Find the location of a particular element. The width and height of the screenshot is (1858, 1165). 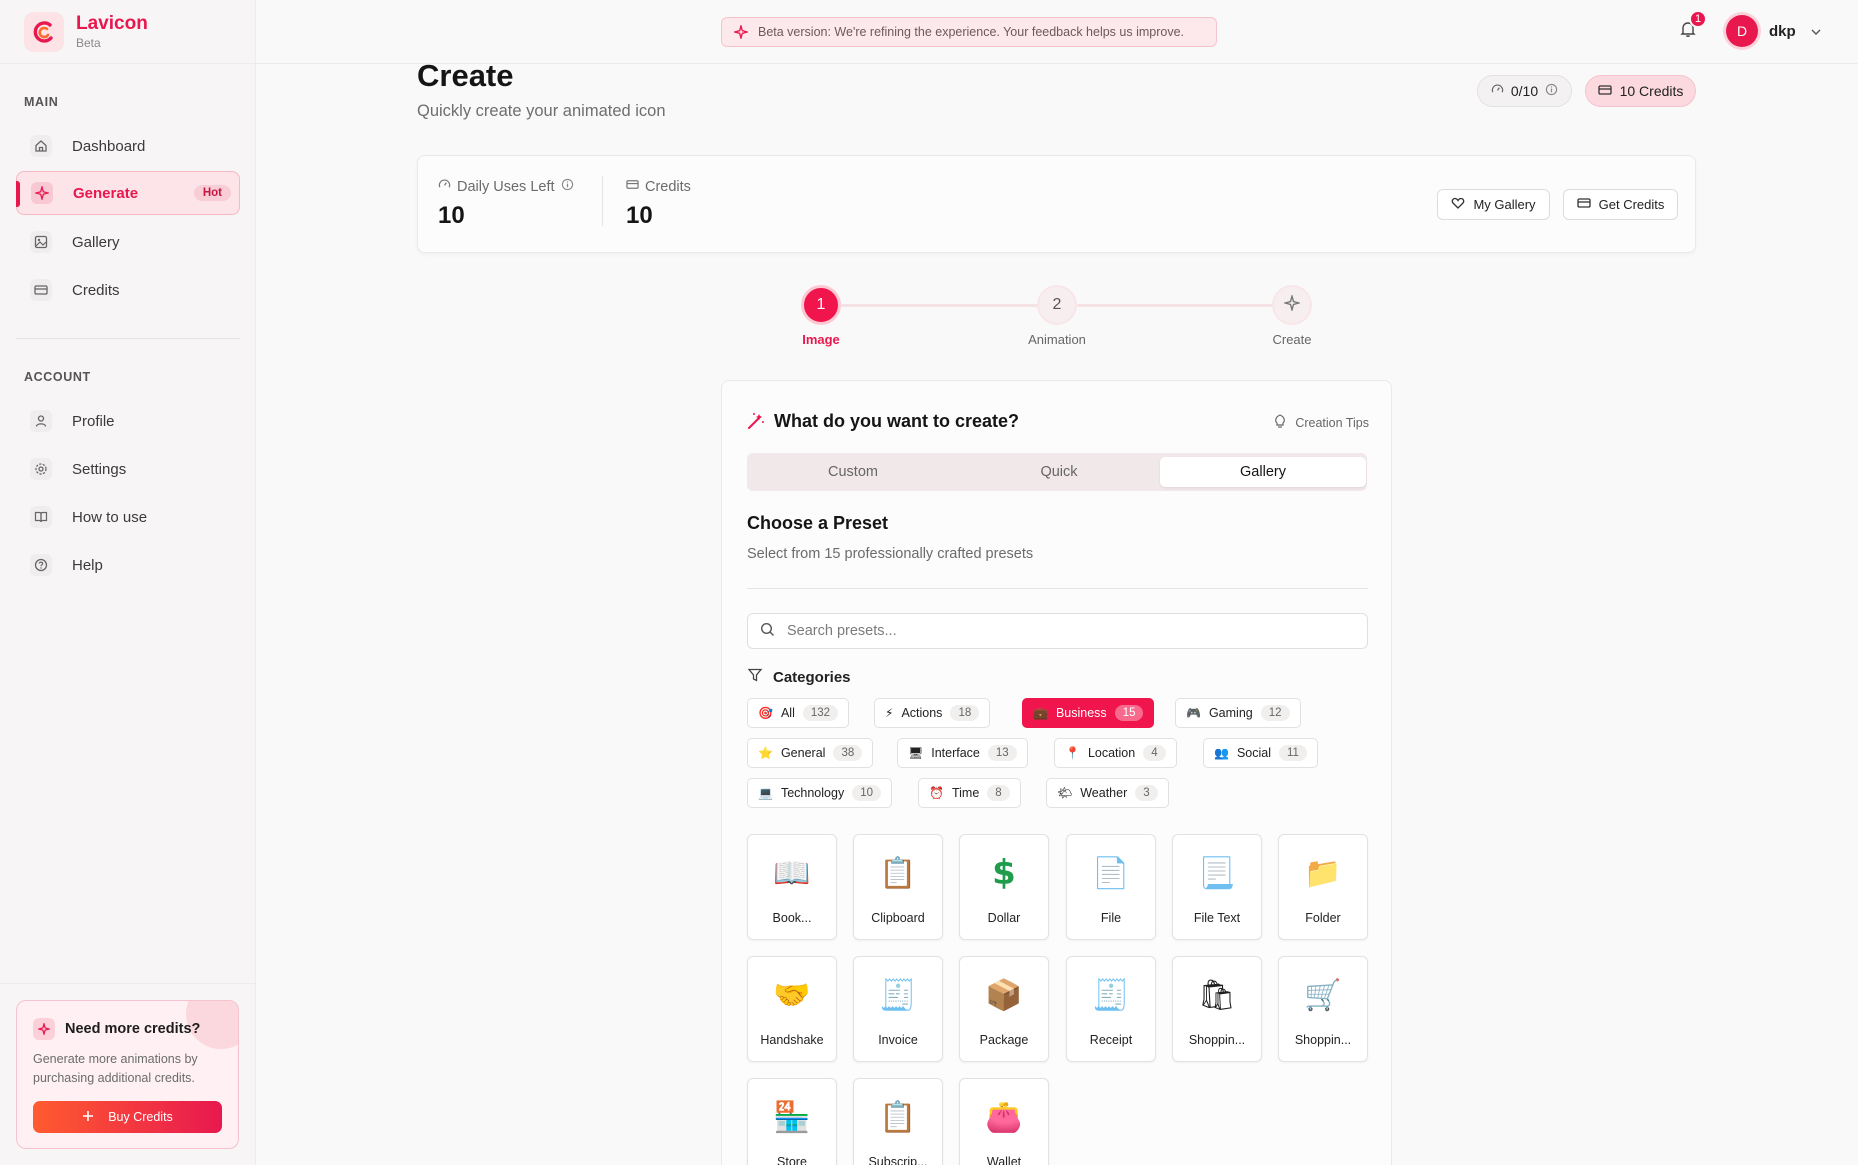

sparkle-icon is located at coordinates (42, 193).